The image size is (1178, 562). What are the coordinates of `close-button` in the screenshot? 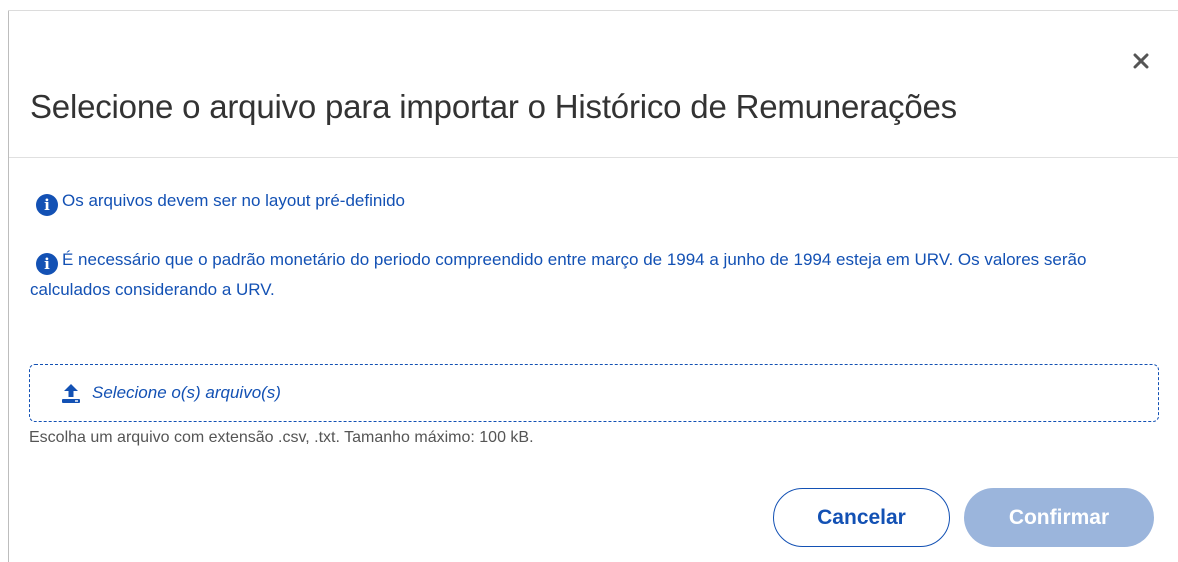 It's located at (1141, 61).